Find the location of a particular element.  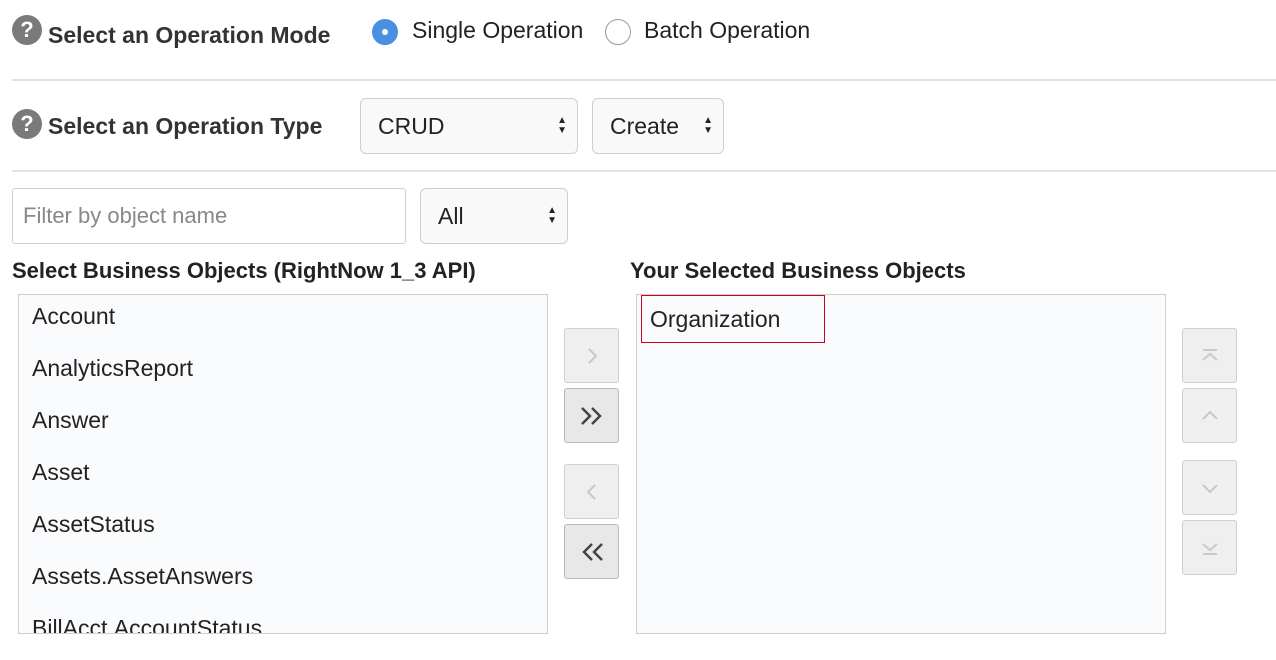

category-select: All ▲ ▼ is located at coordinates (494, 216).